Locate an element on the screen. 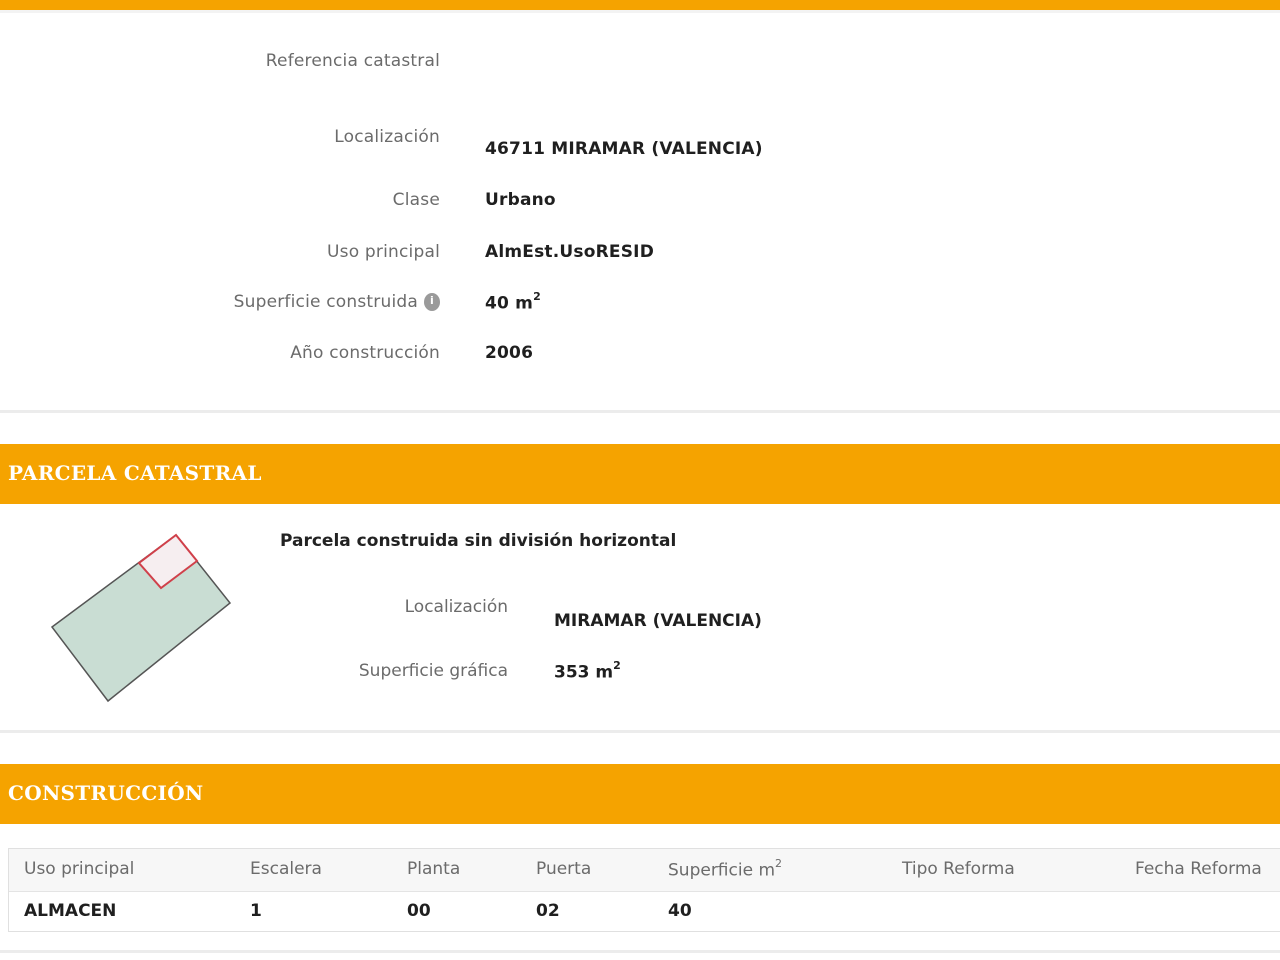  table-header-row is located at coordinates (644, 870).